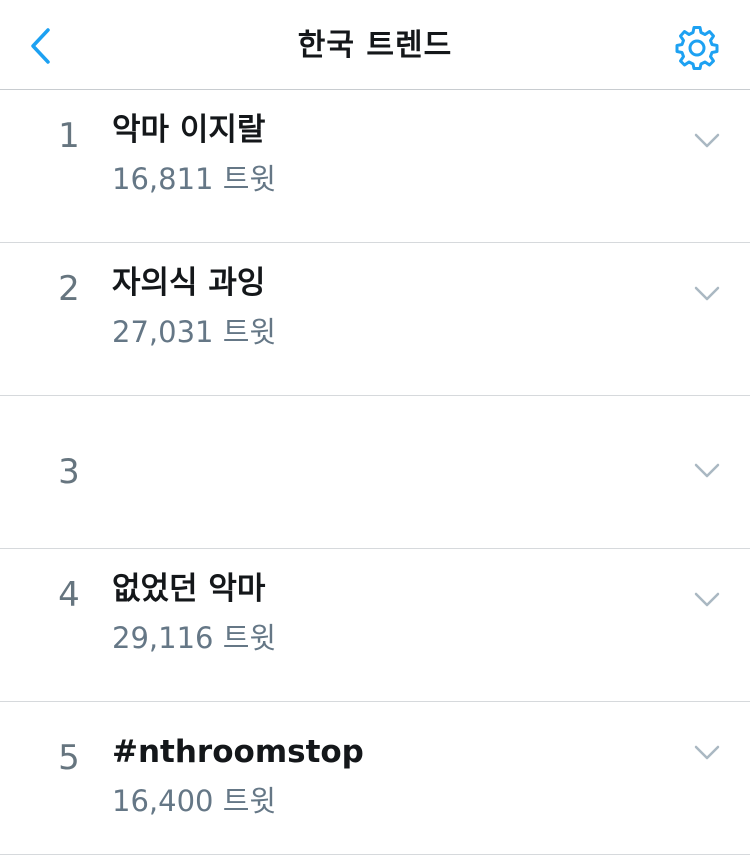  I want to click on gear-icon, so click(697, 48).